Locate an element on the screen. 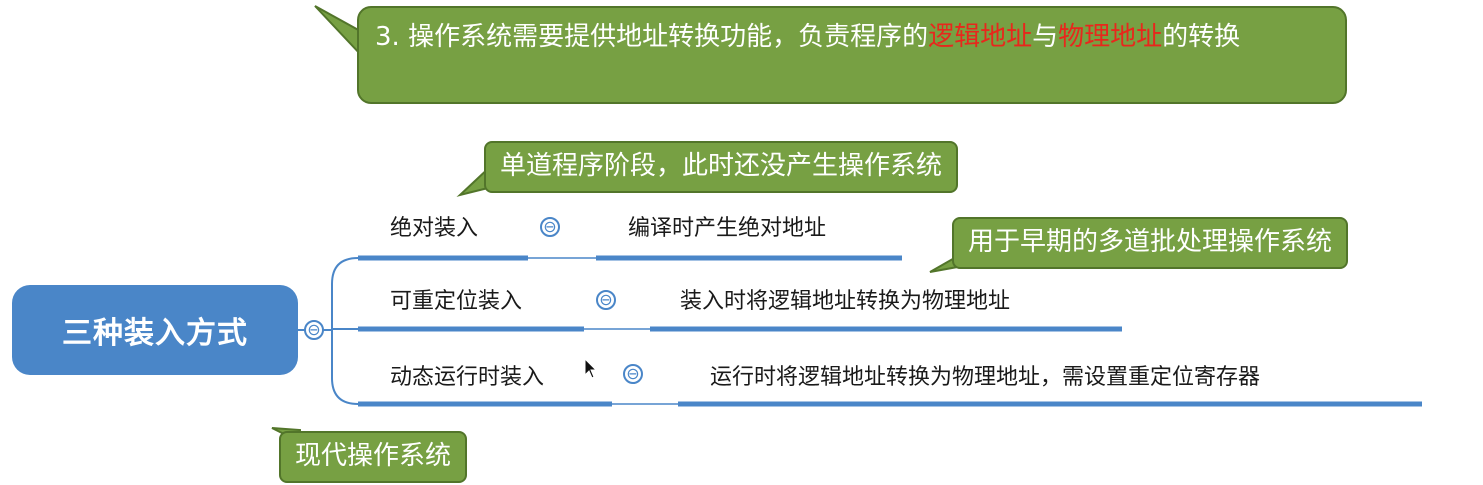 This screenshot has width=1483, height=485. root-collapse-toggle: ⊖ is located at coordinates (314, 330).